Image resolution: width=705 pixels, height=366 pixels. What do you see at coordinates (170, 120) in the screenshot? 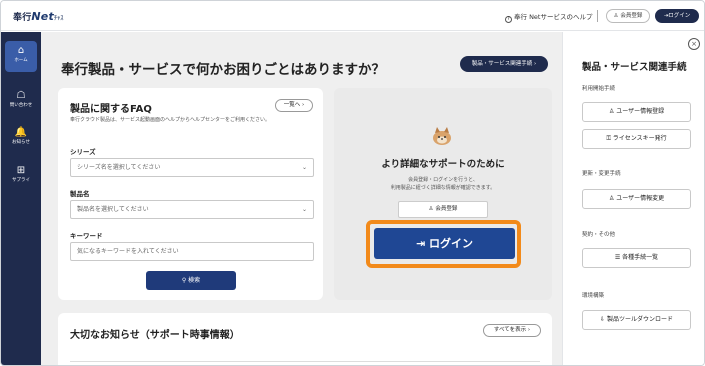
I see `faq-description: 奉行クラウド製品は、サービス起動画面のヘルプからヘルプセンターをご利用ください。` at bounding box center [170, 120].